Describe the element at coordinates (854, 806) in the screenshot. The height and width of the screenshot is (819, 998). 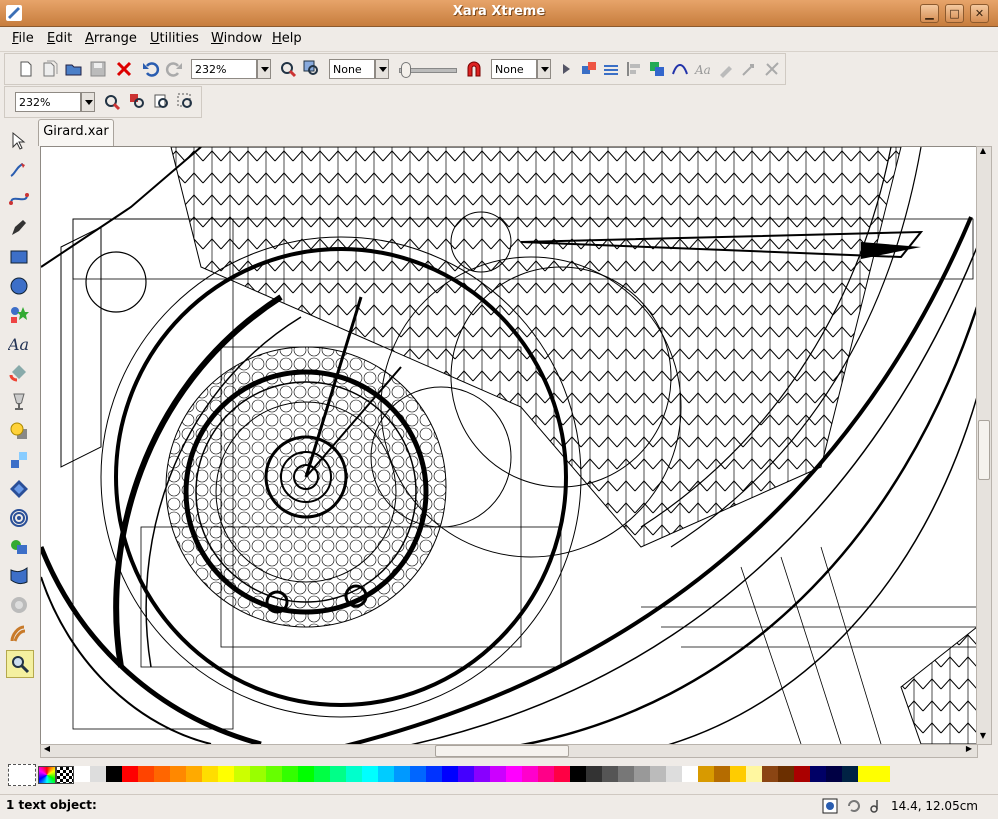
I see `refresh-status-icon` at that location.